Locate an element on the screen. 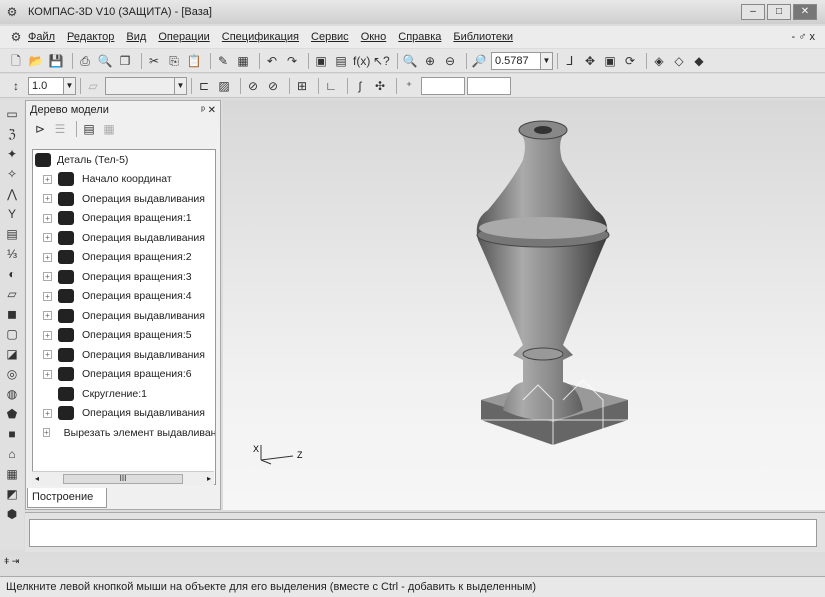 The image size is (825, 597). coord-y-field is located at coordinates (489, 85).